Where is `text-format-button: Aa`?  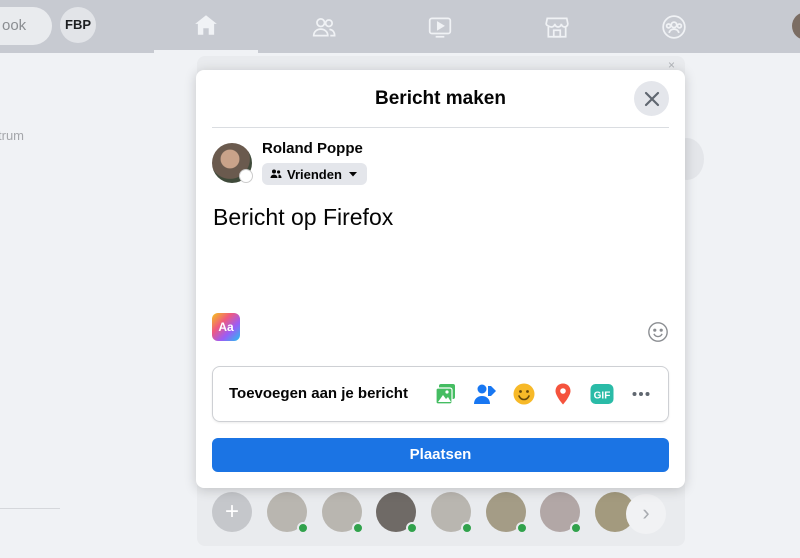 text-format-button: Aa is located at coordinates (226, 327).